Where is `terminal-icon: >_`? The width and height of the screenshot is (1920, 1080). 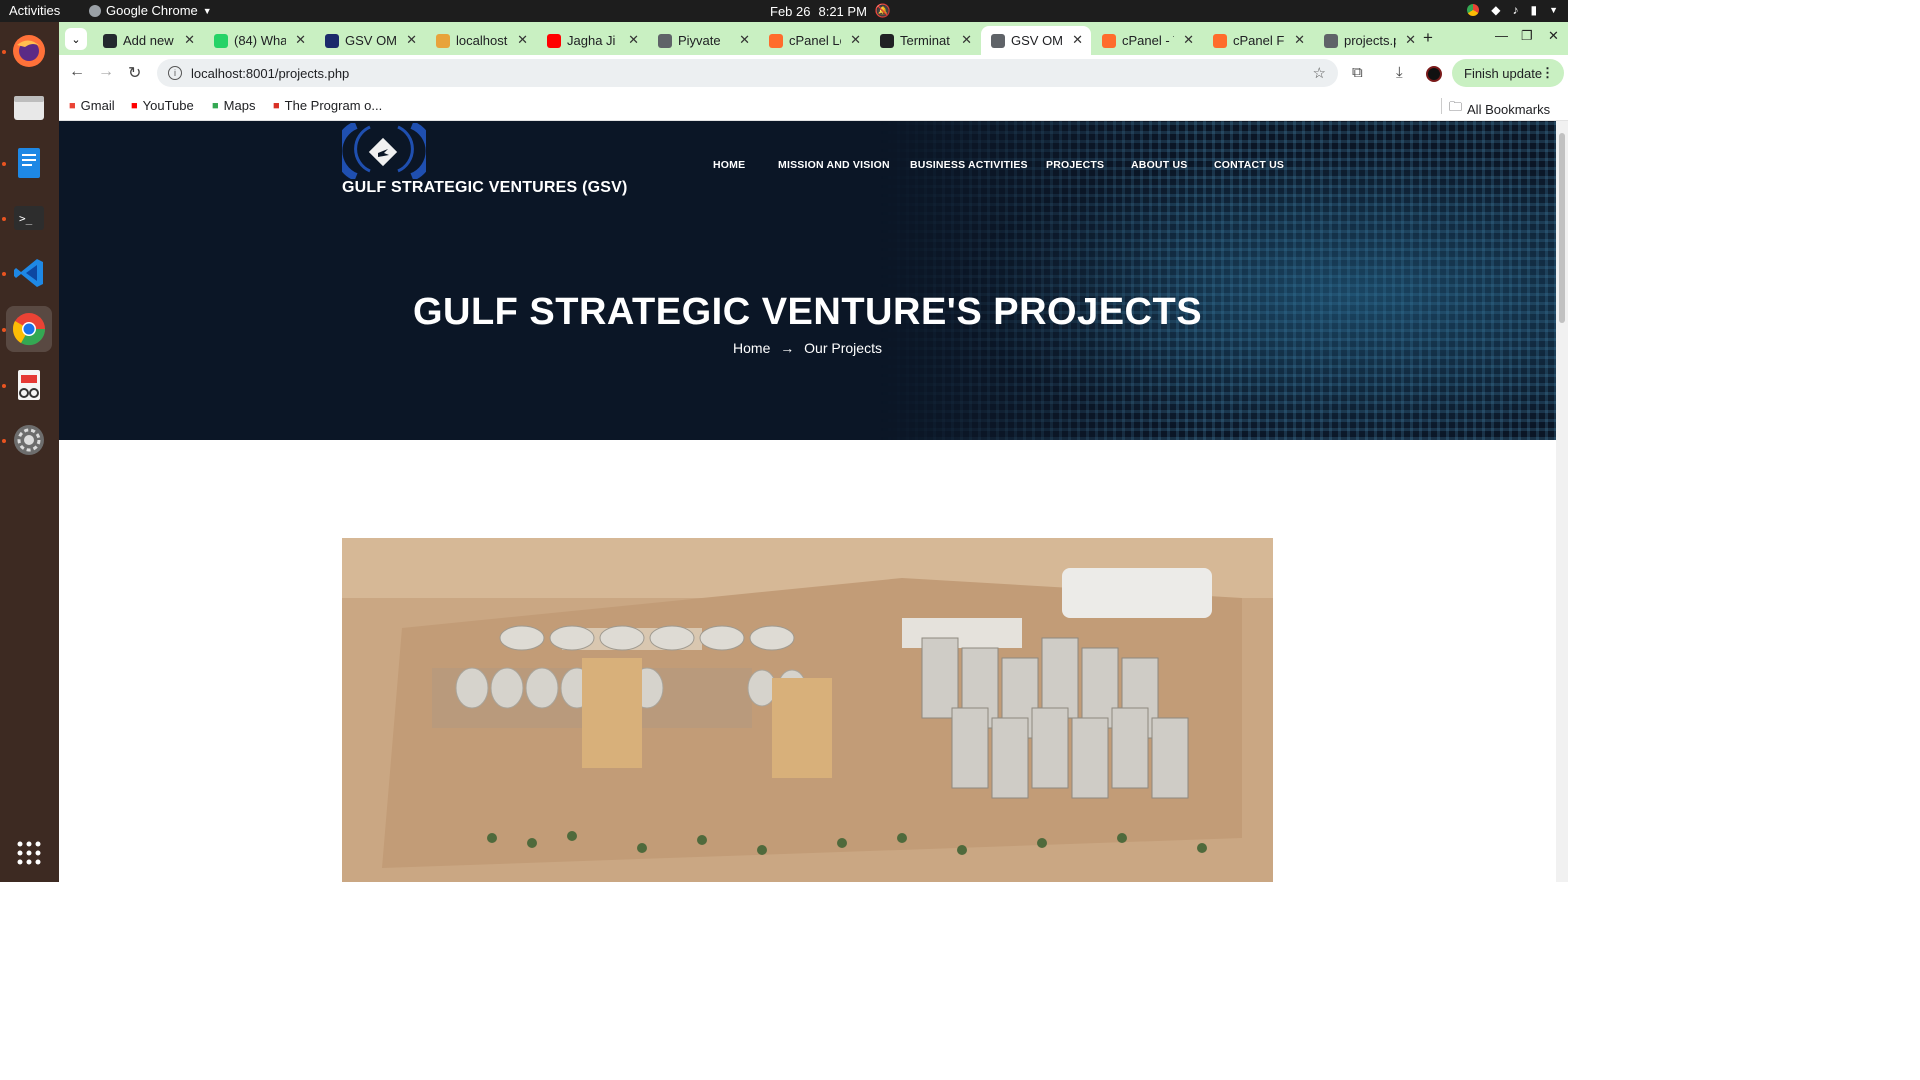
terminal-icon: >_ is located at coordinates (29, 218).